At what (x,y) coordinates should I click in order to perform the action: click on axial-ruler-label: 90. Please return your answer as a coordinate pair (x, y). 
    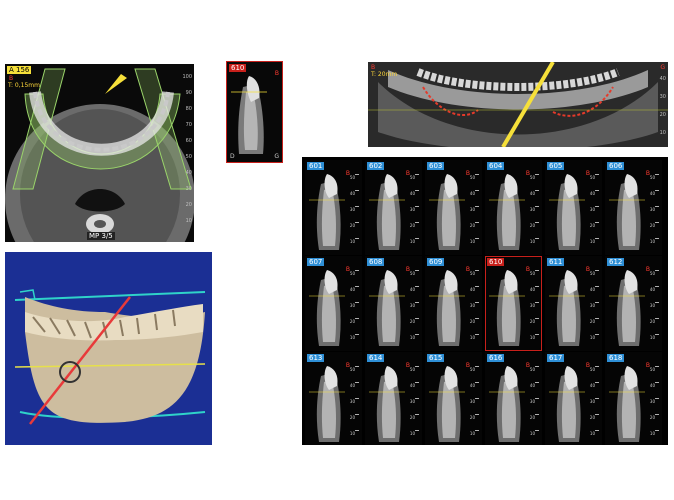
    Looking at the image, I should click on (188, 93).